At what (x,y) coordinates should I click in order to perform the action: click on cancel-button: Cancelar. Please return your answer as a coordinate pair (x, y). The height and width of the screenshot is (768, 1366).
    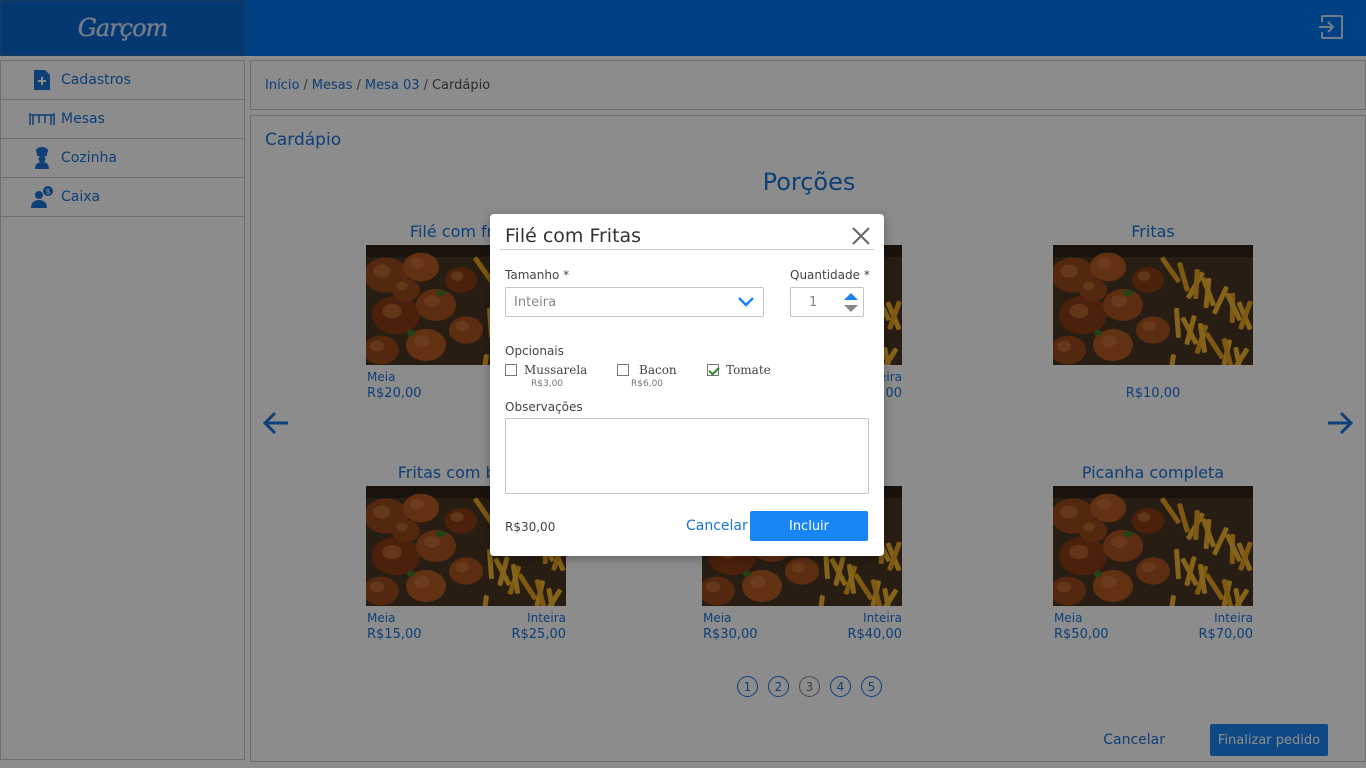
    Looking at the image, I should click on (717, 526).